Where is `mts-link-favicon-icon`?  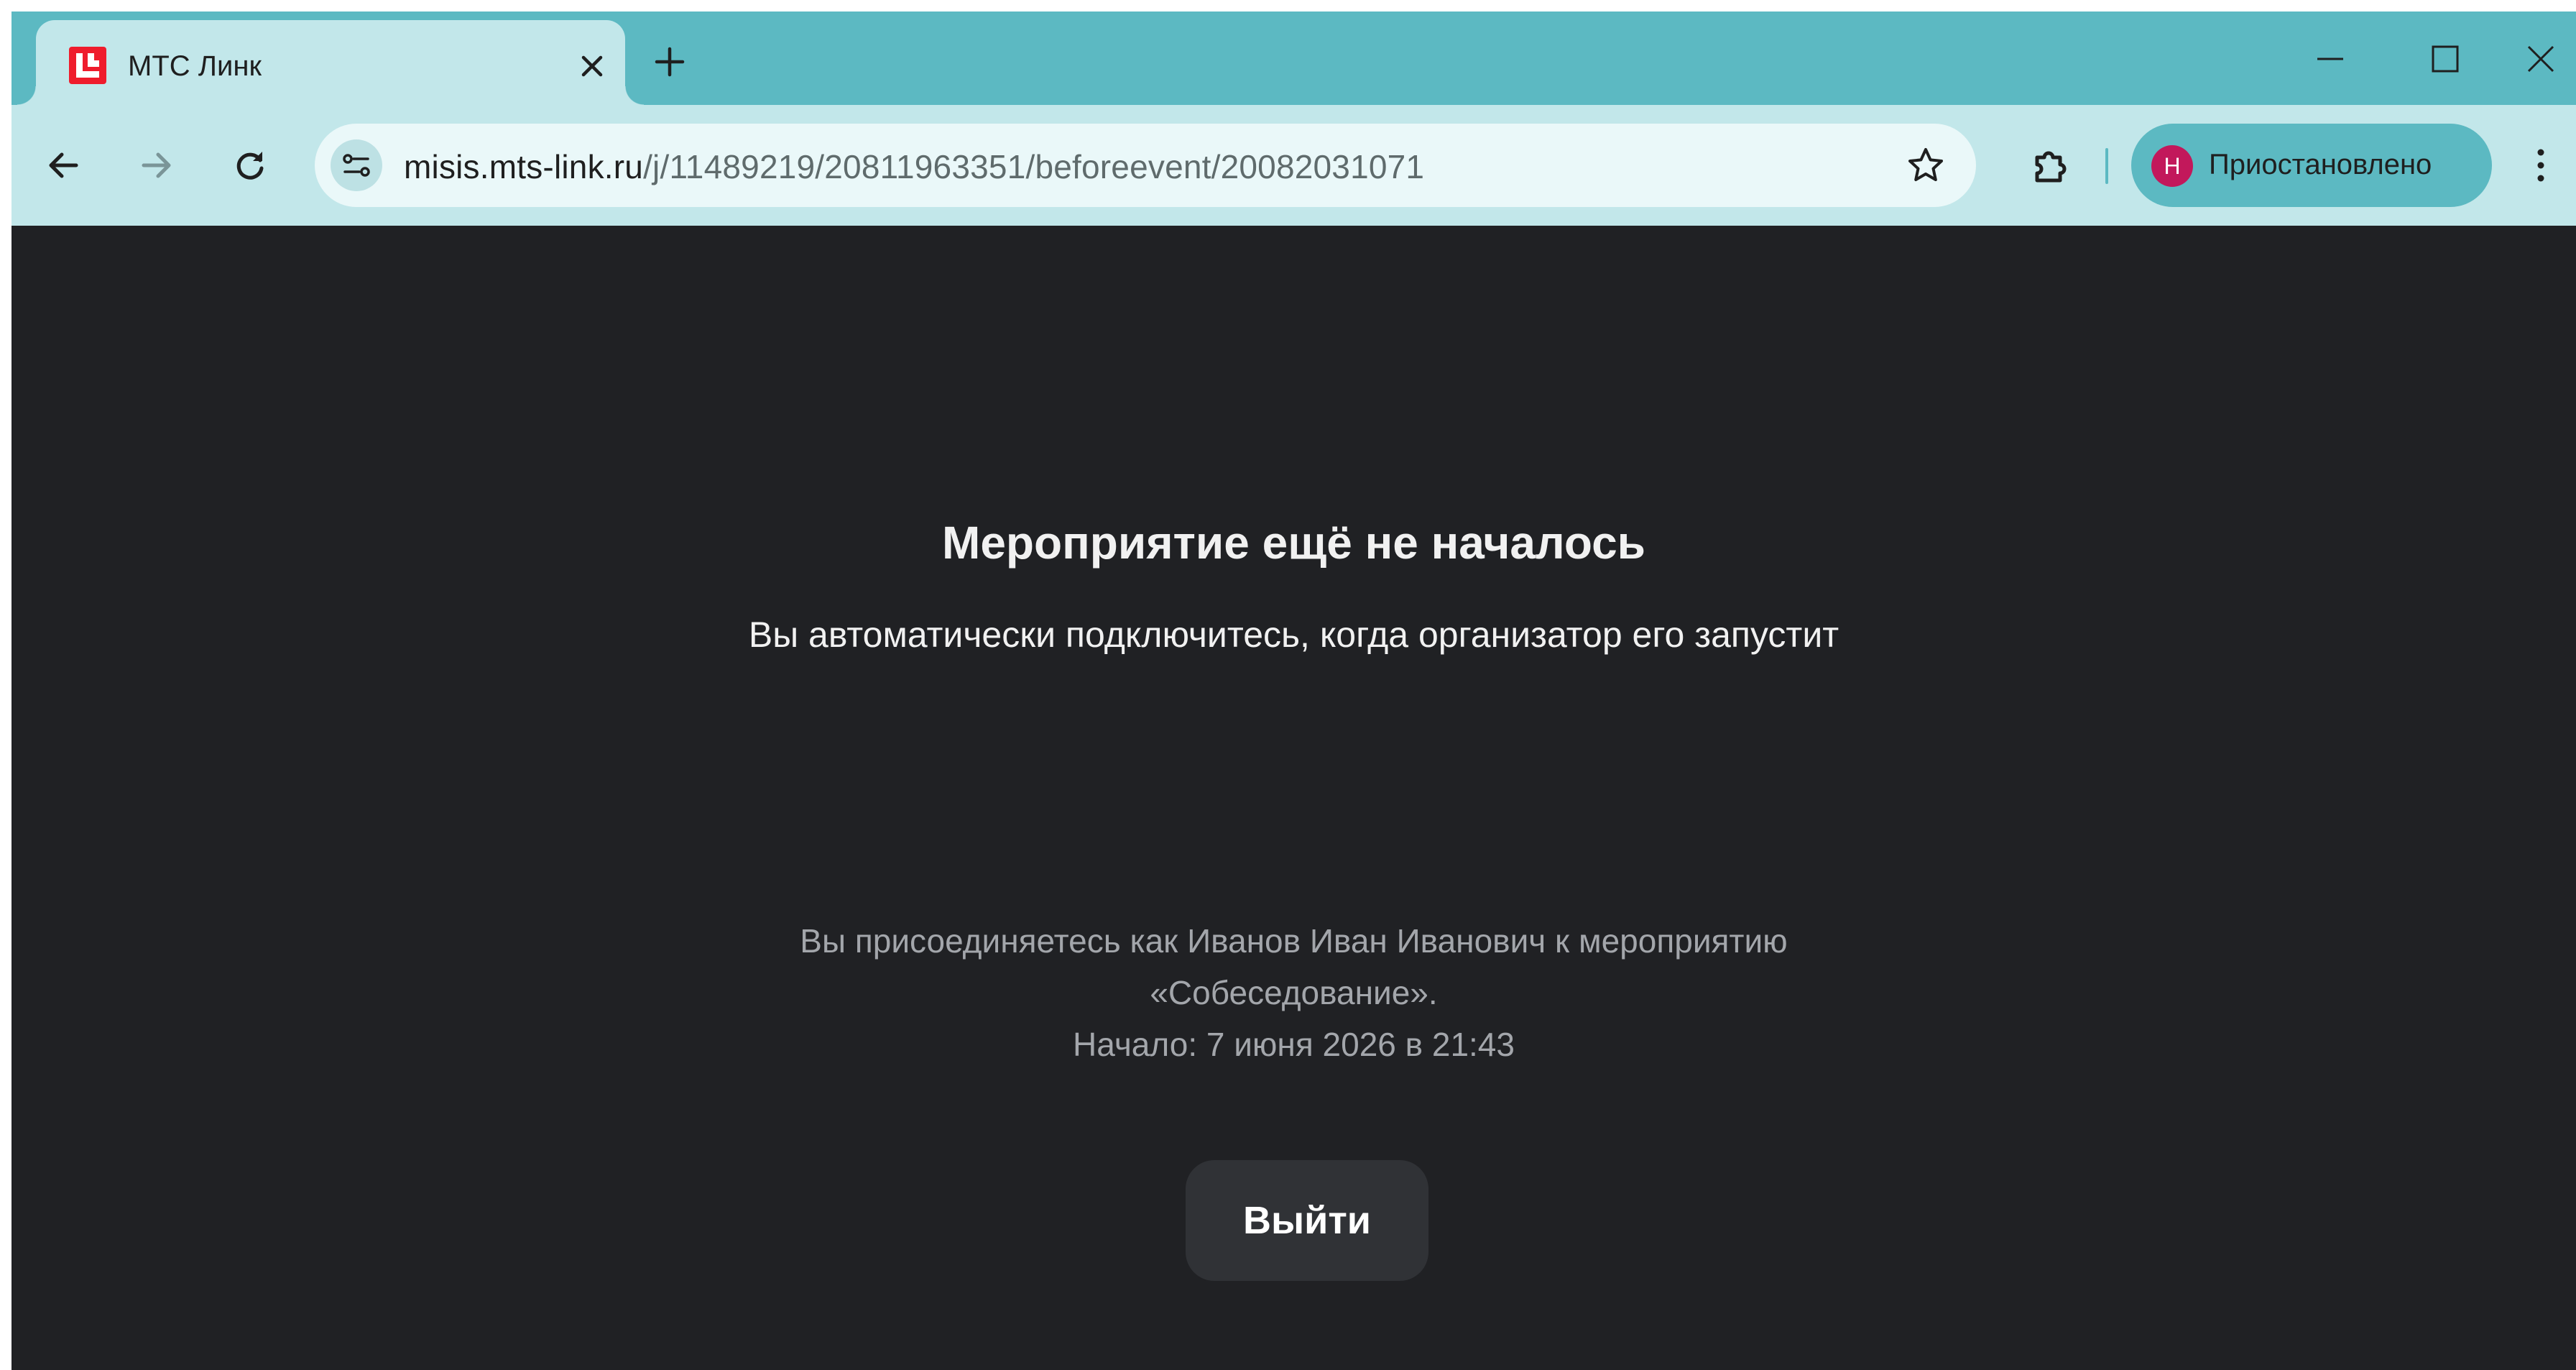 mts-link-favicon-icon is located at coordinates (88, 65).